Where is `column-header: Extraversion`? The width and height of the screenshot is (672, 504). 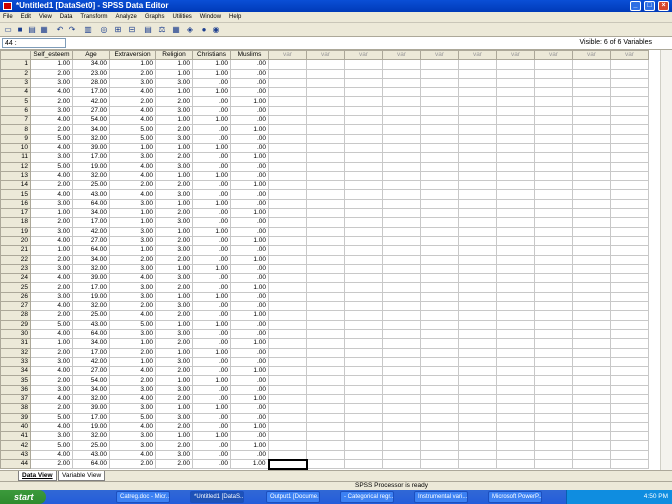
column-header: Extraversion is located at coordinates (132, 55).